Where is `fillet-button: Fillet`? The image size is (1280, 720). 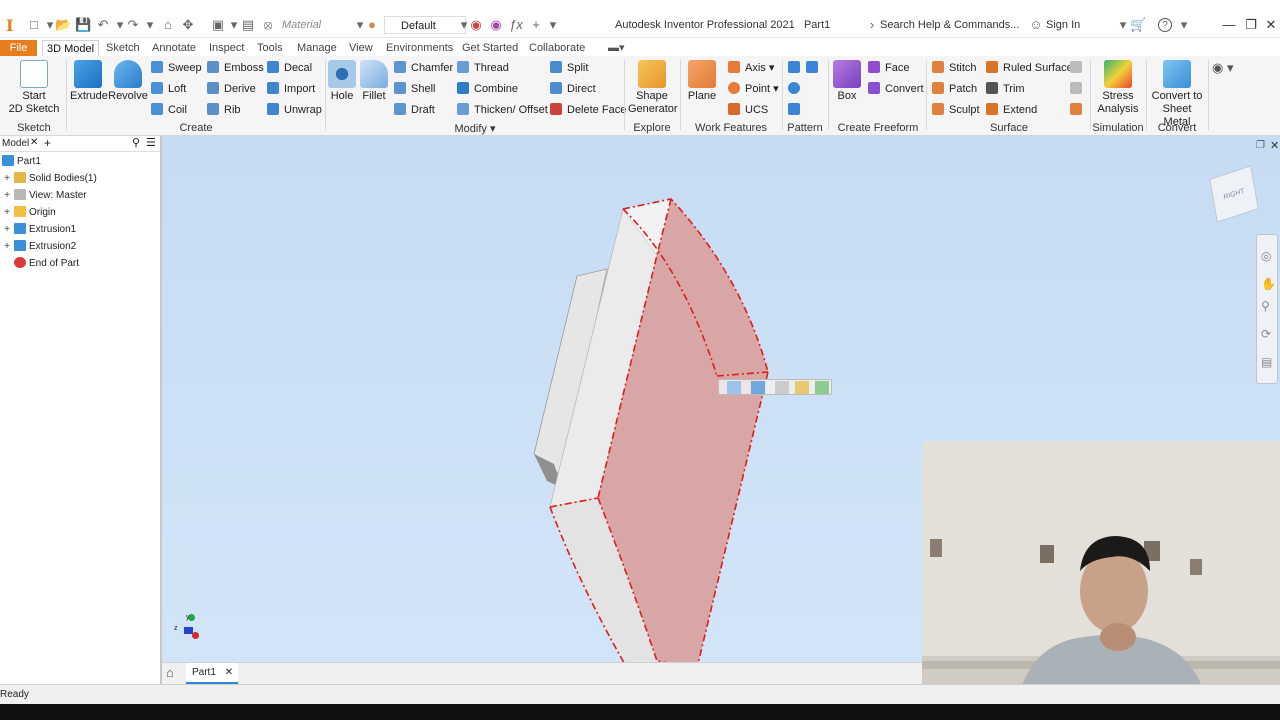 fillet-button: Fillet is located at coordinates (374, 81).